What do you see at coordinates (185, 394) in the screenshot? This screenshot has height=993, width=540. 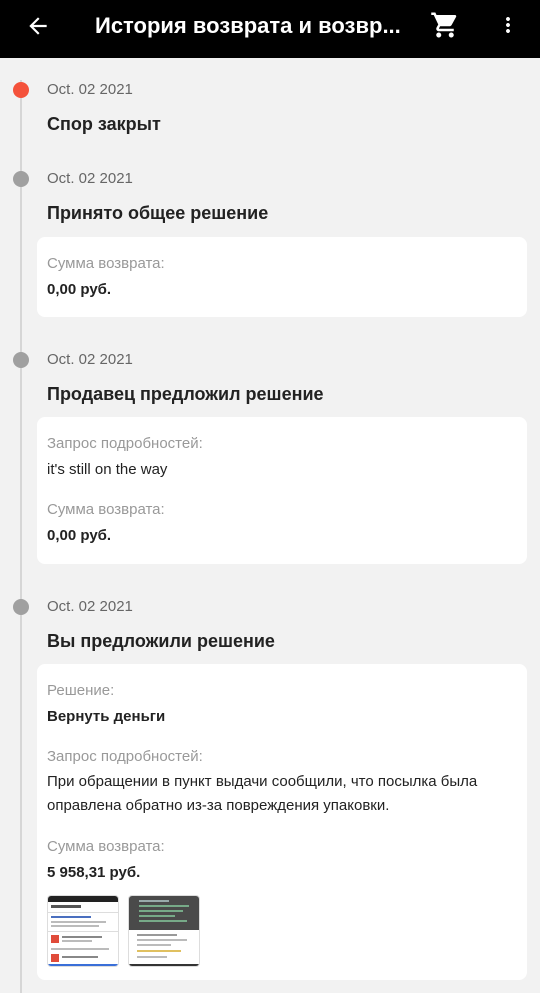 I see `event-status: Продавец предложил решение` at bounding box center [185, 394].